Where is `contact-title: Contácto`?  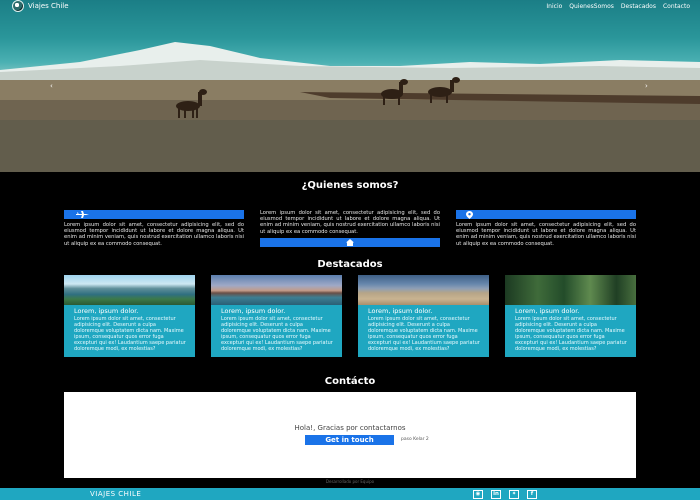 contact-title: Contácto is located at coordinates (350, 381).